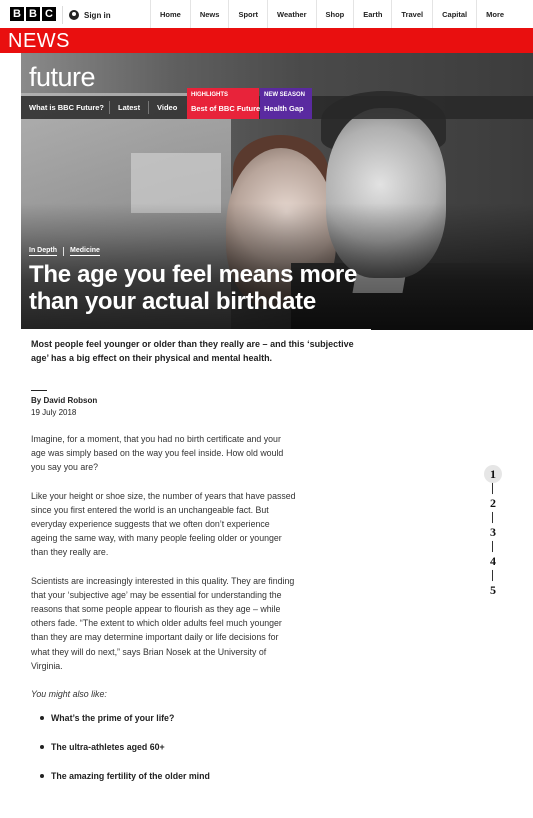 The image size is (533, 818). Describe the element at coordinates (74, 15) in the screenshot. I see `user-icon` at that location.